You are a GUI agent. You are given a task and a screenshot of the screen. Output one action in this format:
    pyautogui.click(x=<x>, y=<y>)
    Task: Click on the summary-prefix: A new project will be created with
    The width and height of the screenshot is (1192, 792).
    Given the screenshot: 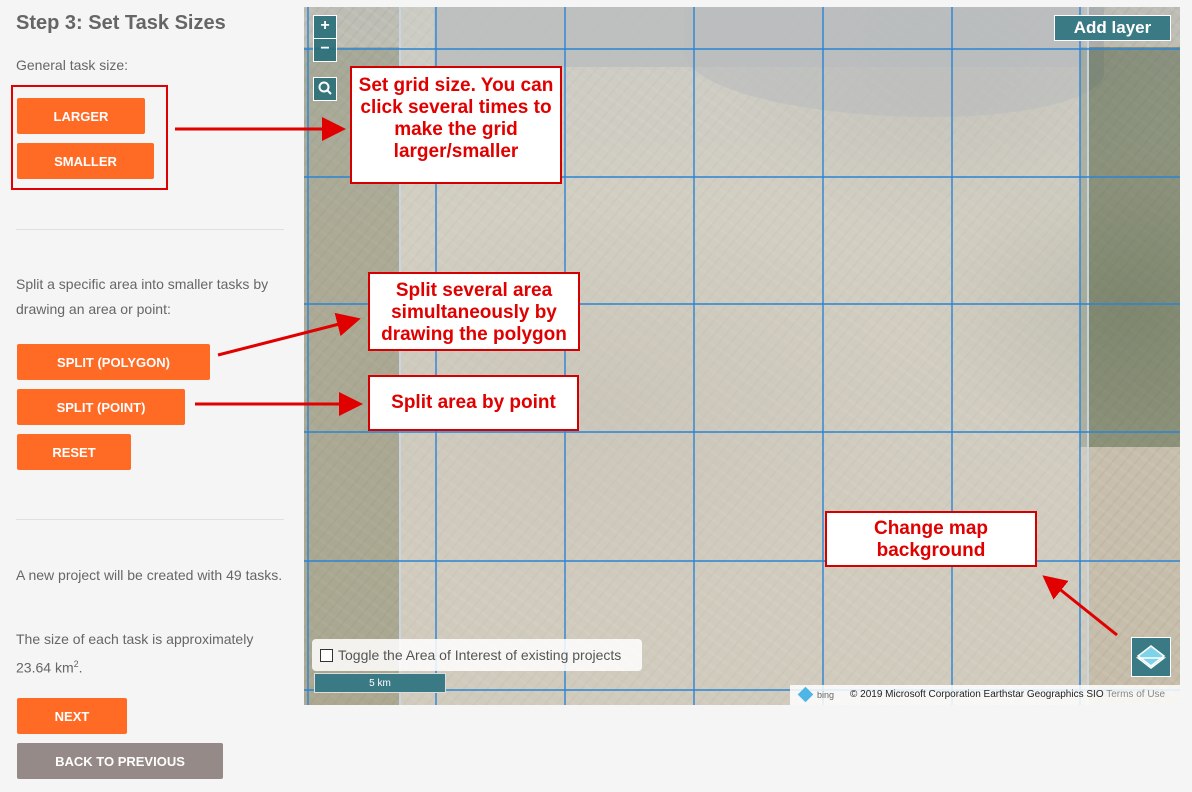 What is the action you would take?
    pyautogui.click(x=119, y=575)
    